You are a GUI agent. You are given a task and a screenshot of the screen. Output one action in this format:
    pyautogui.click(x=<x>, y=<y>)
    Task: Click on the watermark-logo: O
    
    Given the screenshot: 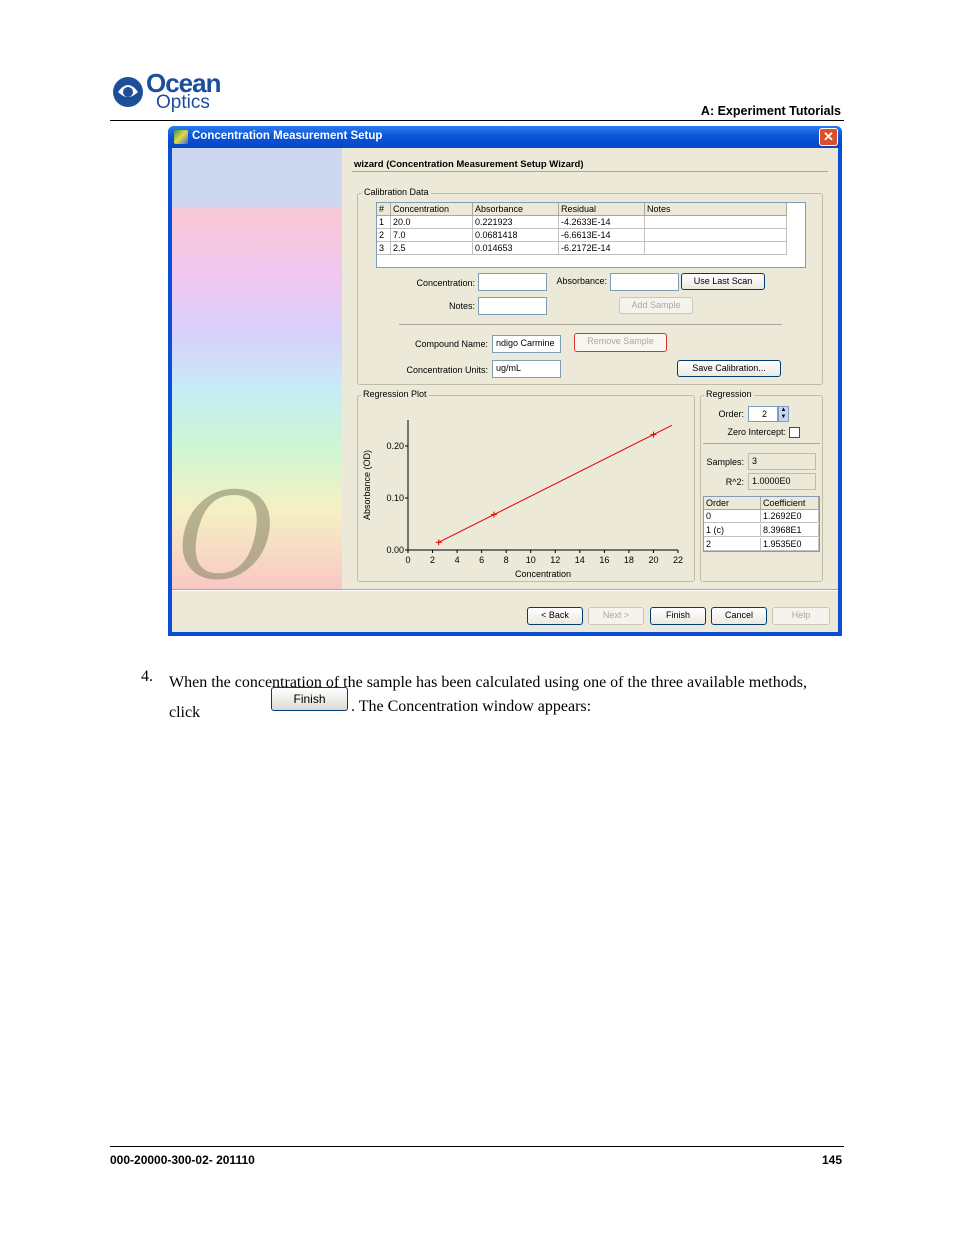 What is the action you would take?
    pyautogui.click(x=226, y=537)
    